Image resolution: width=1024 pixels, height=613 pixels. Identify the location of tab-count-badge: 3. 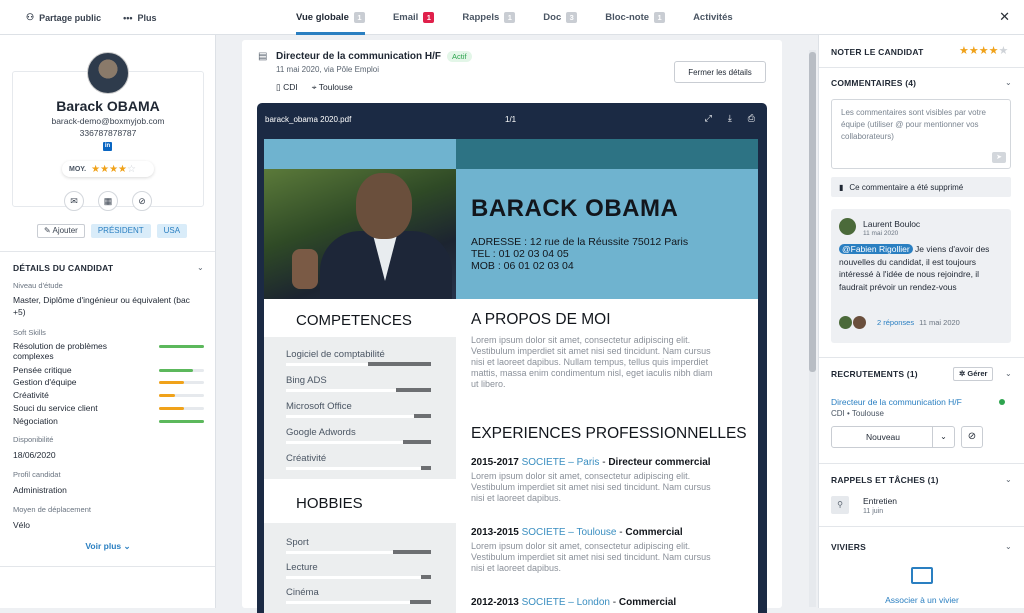
(572, 17).